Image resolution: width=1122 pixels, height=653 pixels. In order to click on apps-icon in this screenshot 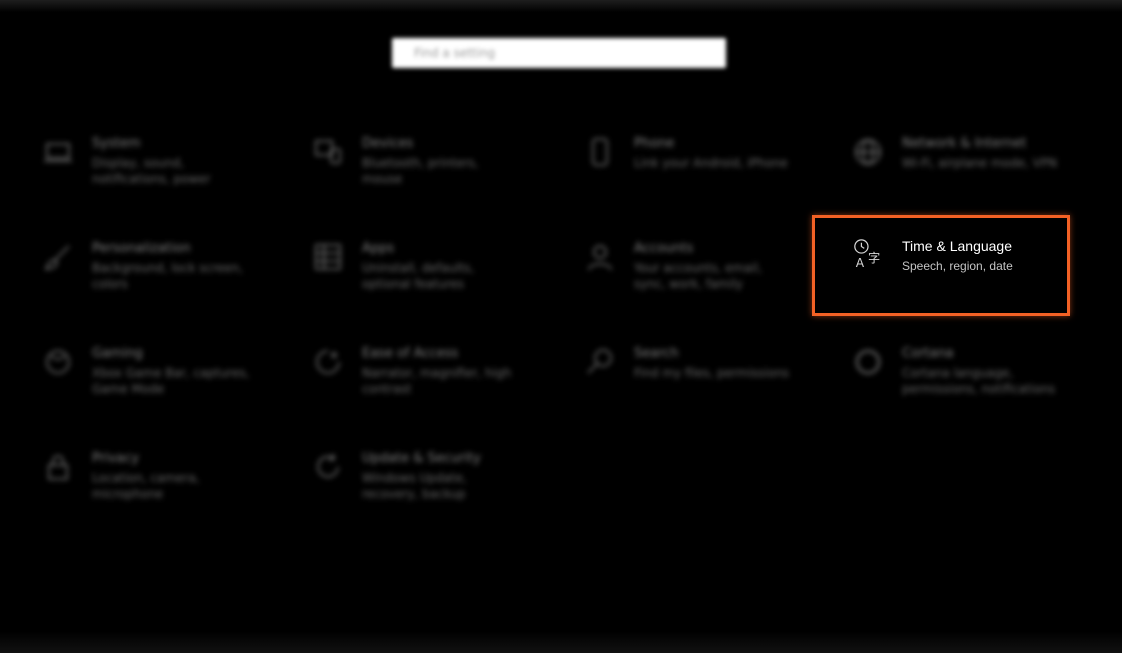, I will do `click(328, 257)`.